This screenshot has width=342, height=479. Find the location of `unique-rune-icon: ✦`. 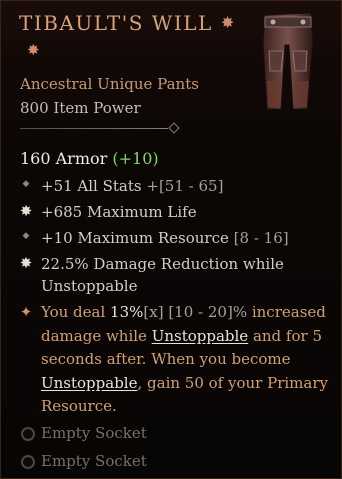

unique-rune-icon: ✦ is located at coordinates (26, 312).